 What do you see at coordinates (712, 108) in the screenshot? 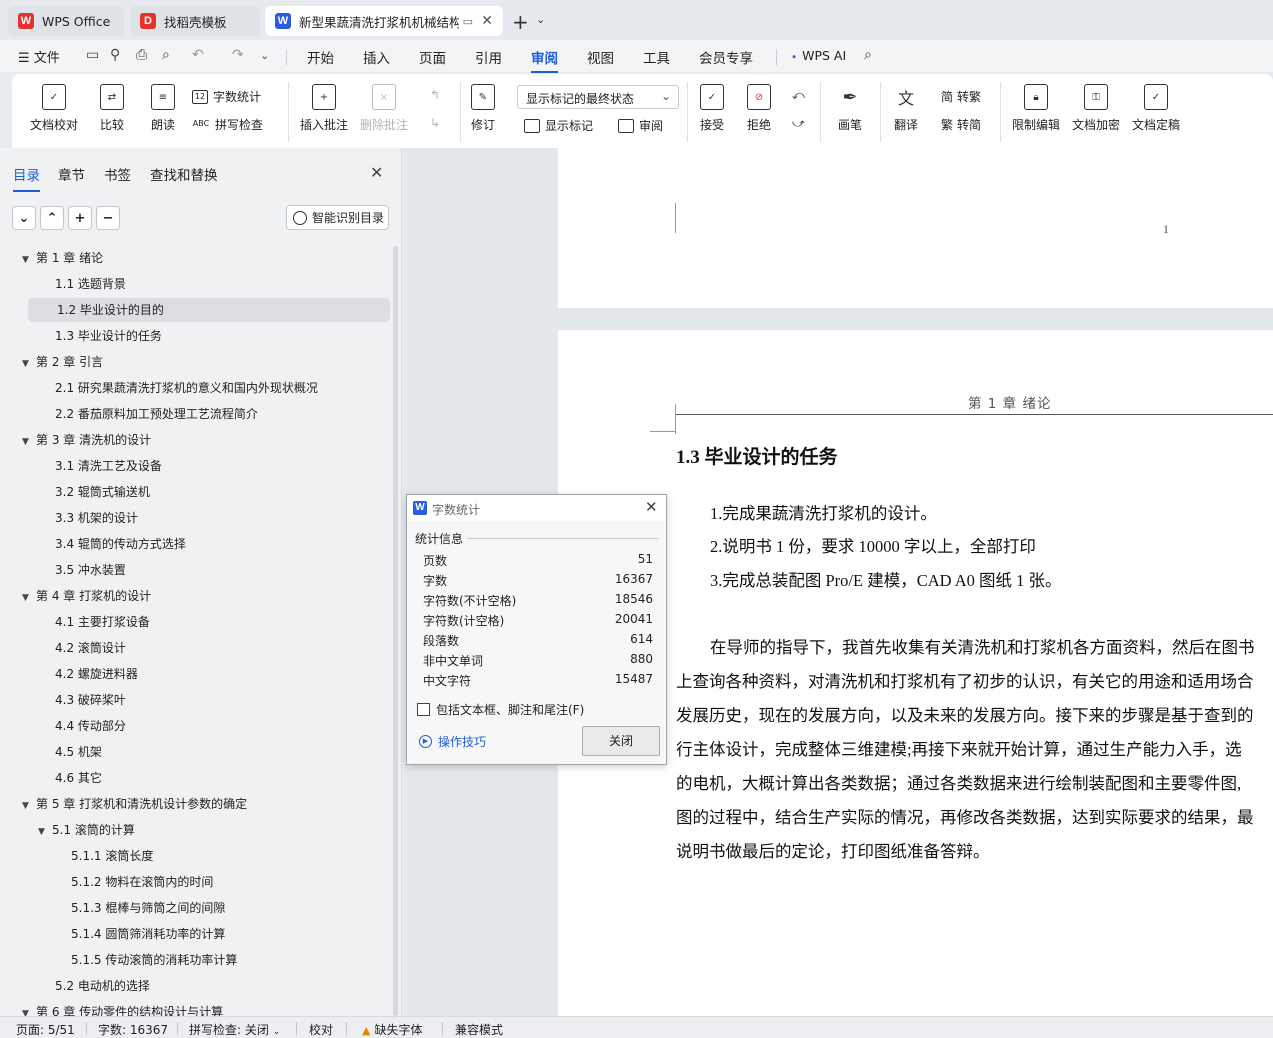
I see `accept-button: ✓ 接受` at bounding box center [712, 108].